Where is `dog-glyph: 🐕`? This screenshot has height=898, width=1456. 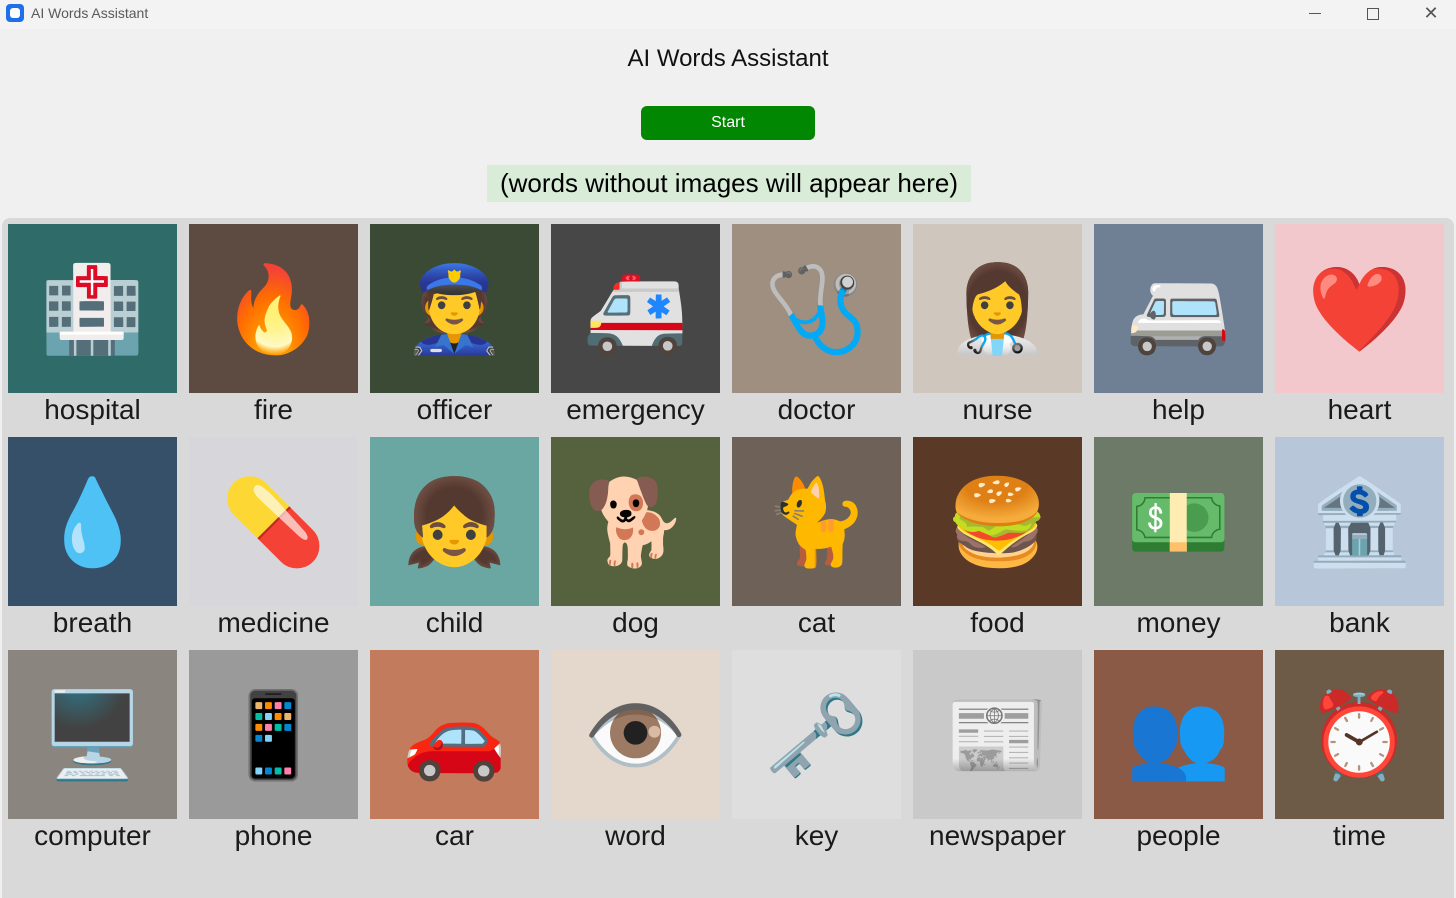
dog-glyph: 🐕 is located at coordinates (635, 521).